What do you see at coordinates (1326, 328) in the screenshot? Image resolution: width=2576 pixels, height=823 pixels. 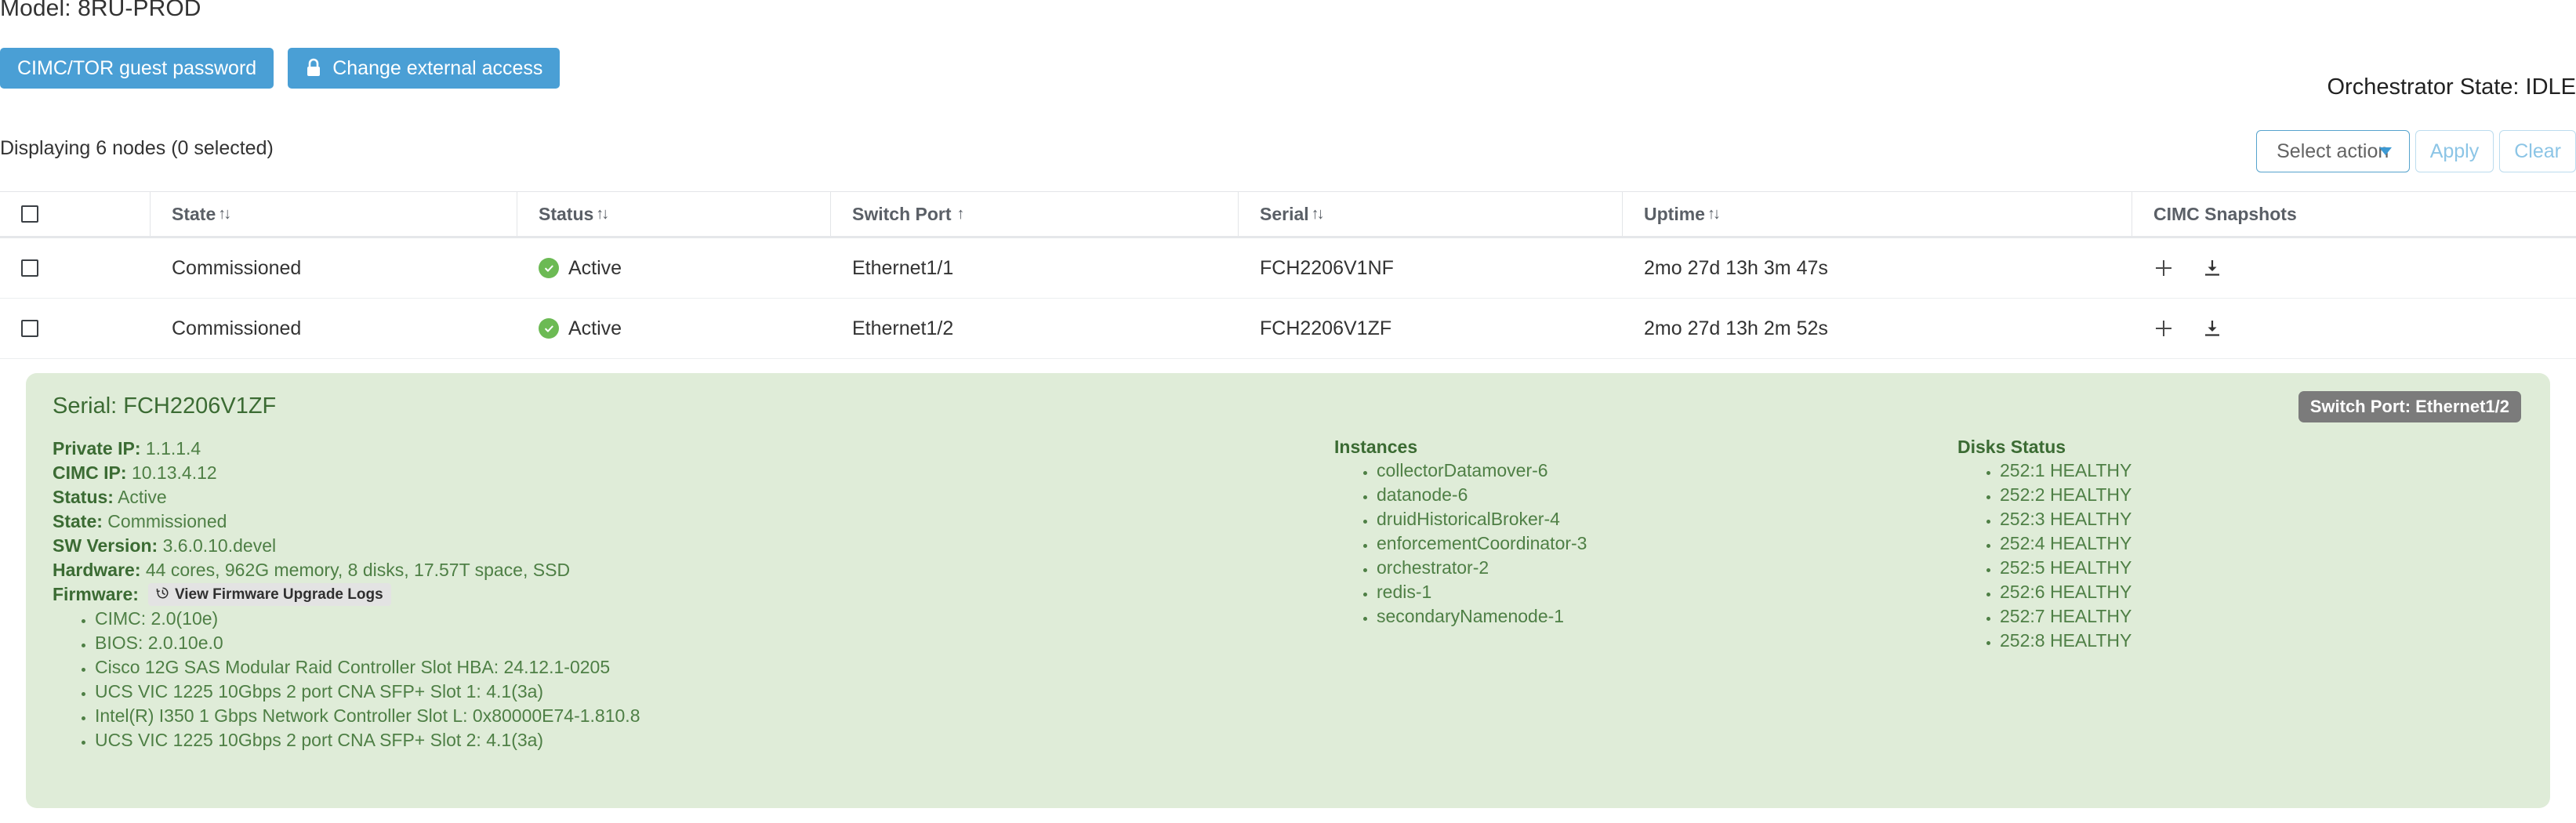 I see `cell-serial: FCH2206V1ZF` at bounding box center [1326, 328].